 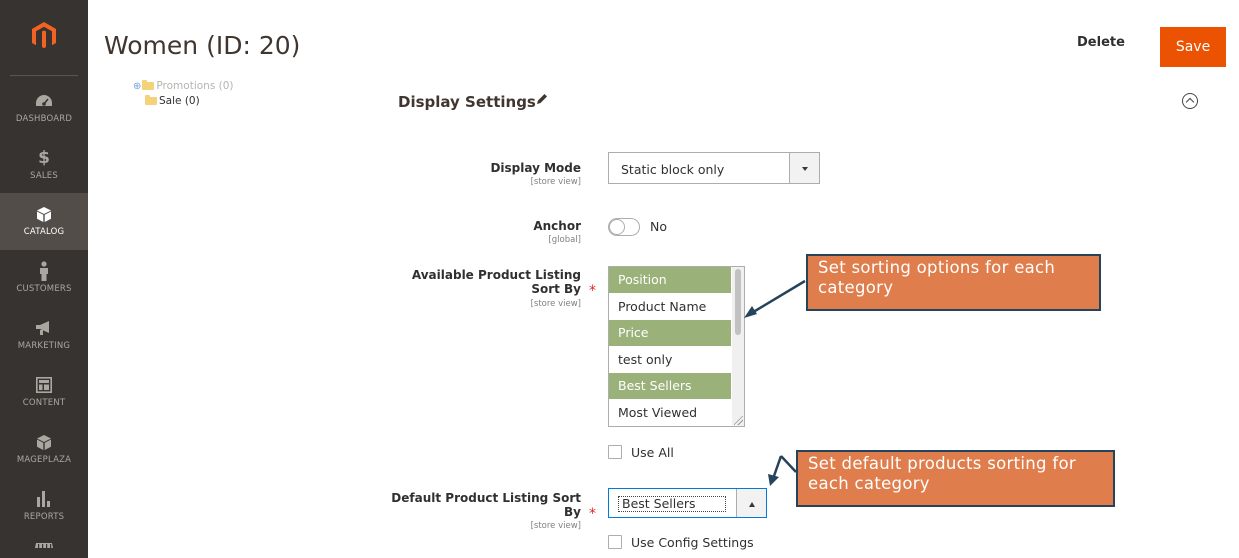 I want to click on use-all-label: Use All, so click(x=652, y=452).